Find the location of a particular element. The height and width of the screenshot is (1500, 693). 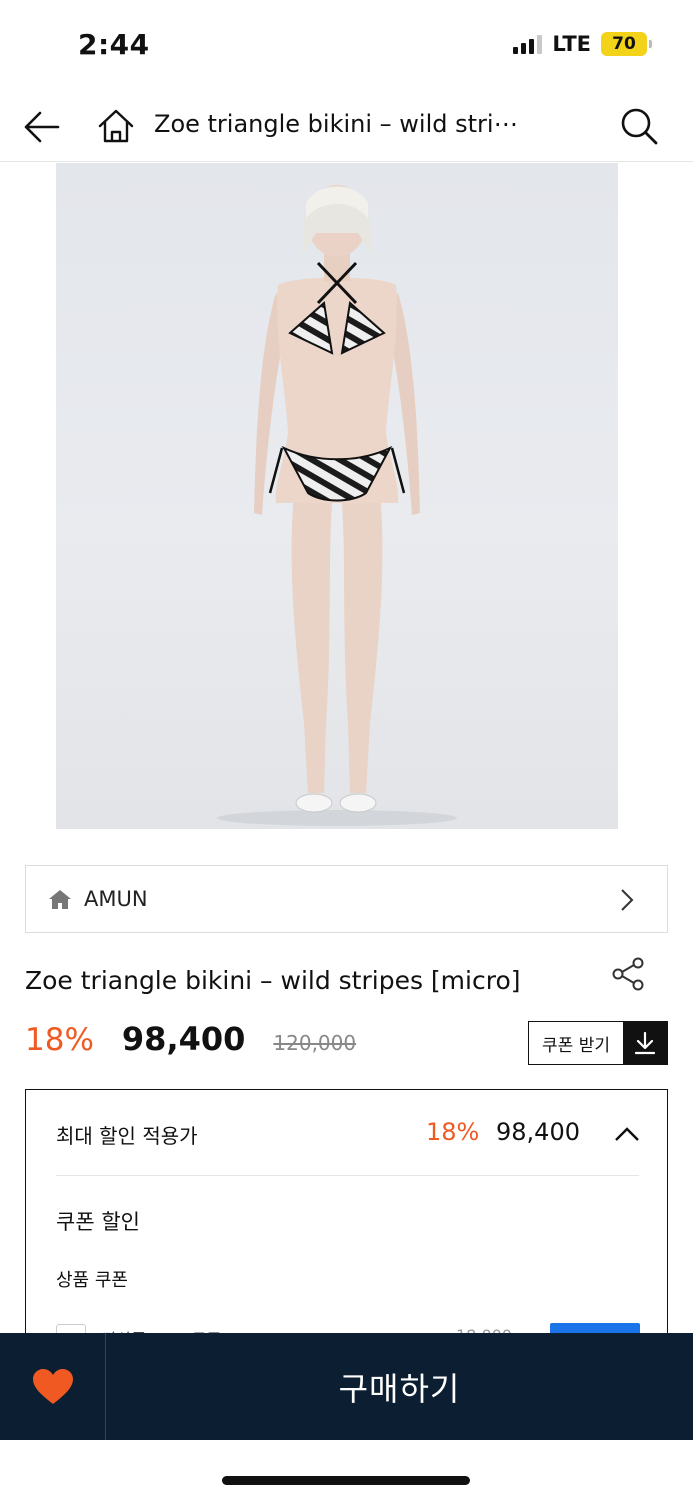

network-label: LTE is located at coordinates (571, 44).